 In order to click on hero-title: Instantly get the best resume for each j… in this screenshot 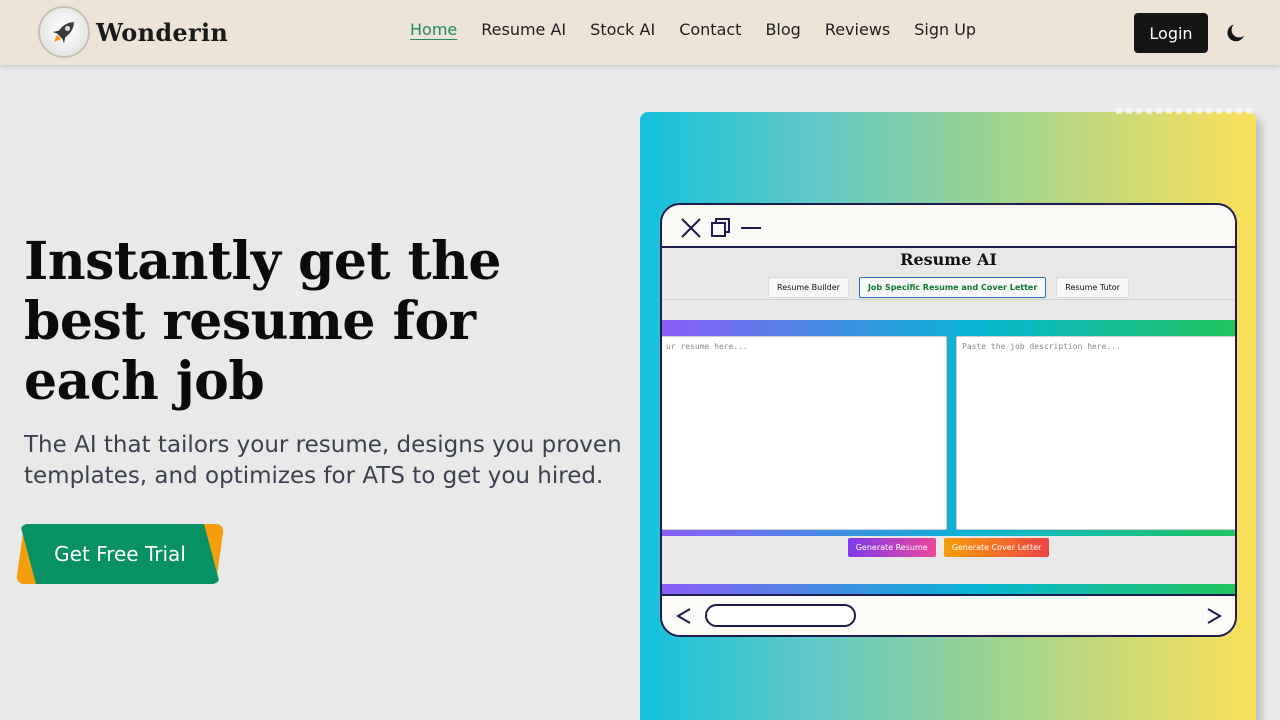, I will do `click(324, 322)`.